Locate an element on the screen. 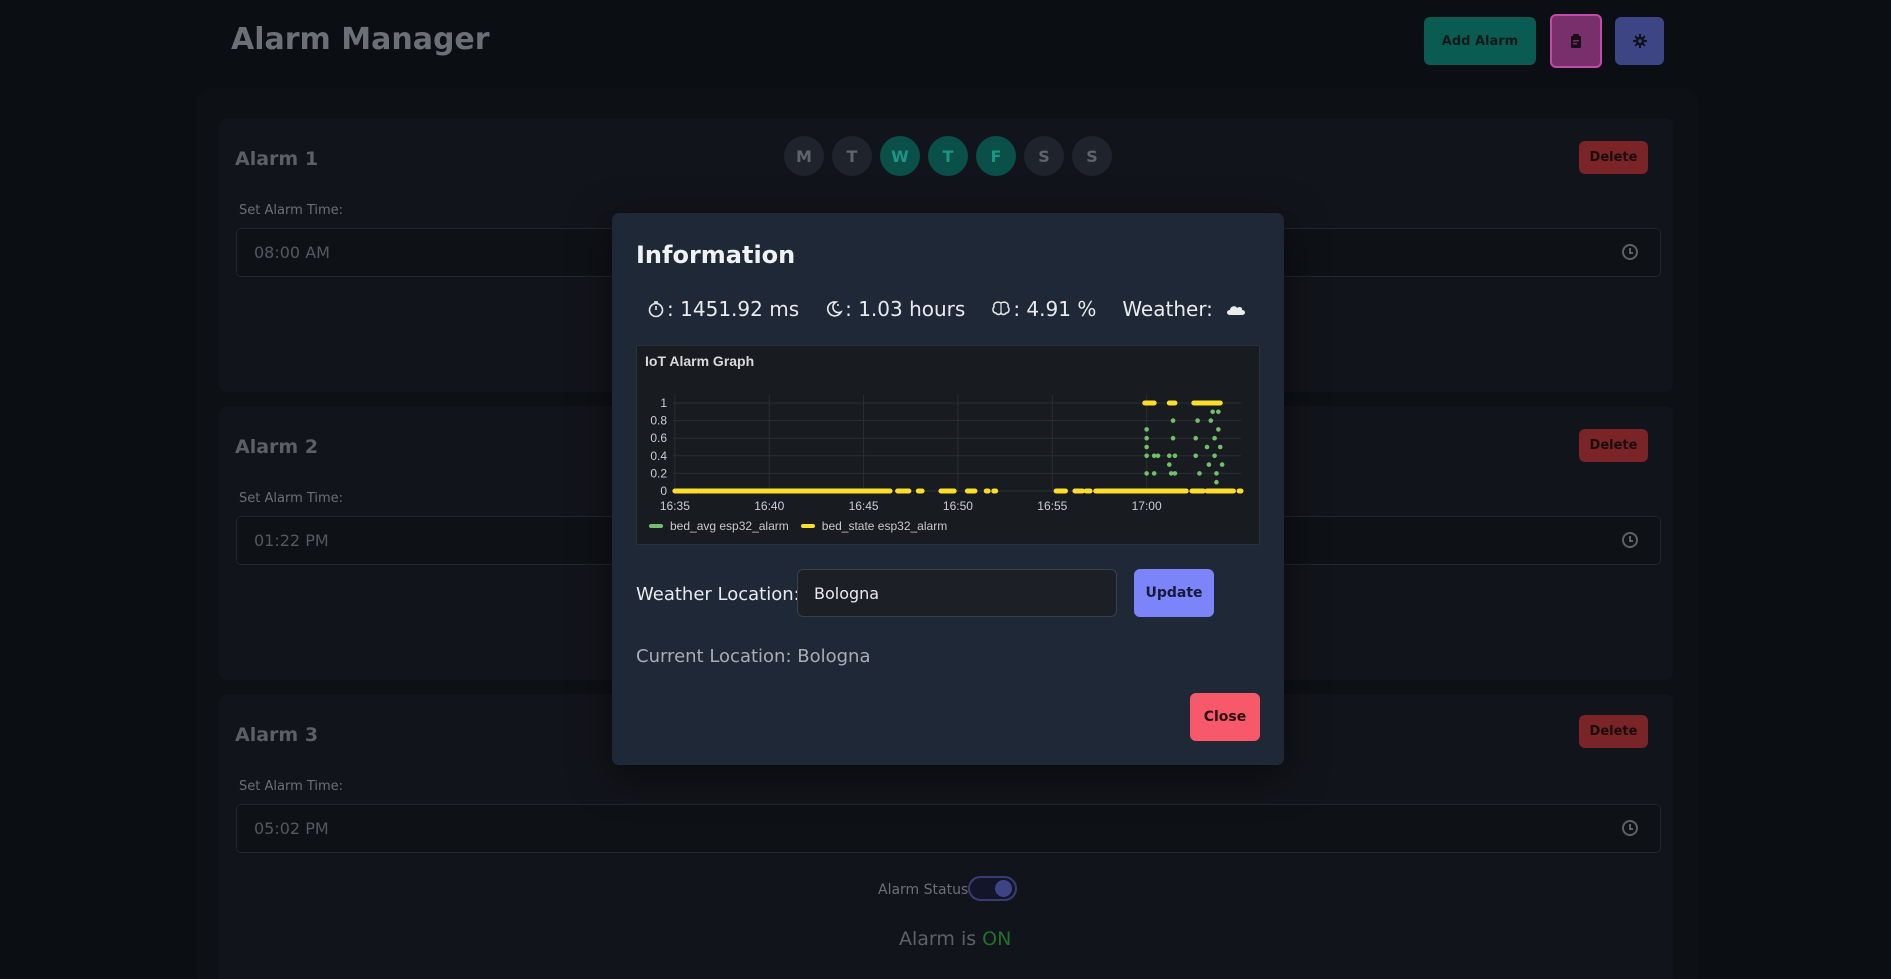  legend-item-bed-avg: bed_avg esp32_alarm is located at coordinates (719, 526).